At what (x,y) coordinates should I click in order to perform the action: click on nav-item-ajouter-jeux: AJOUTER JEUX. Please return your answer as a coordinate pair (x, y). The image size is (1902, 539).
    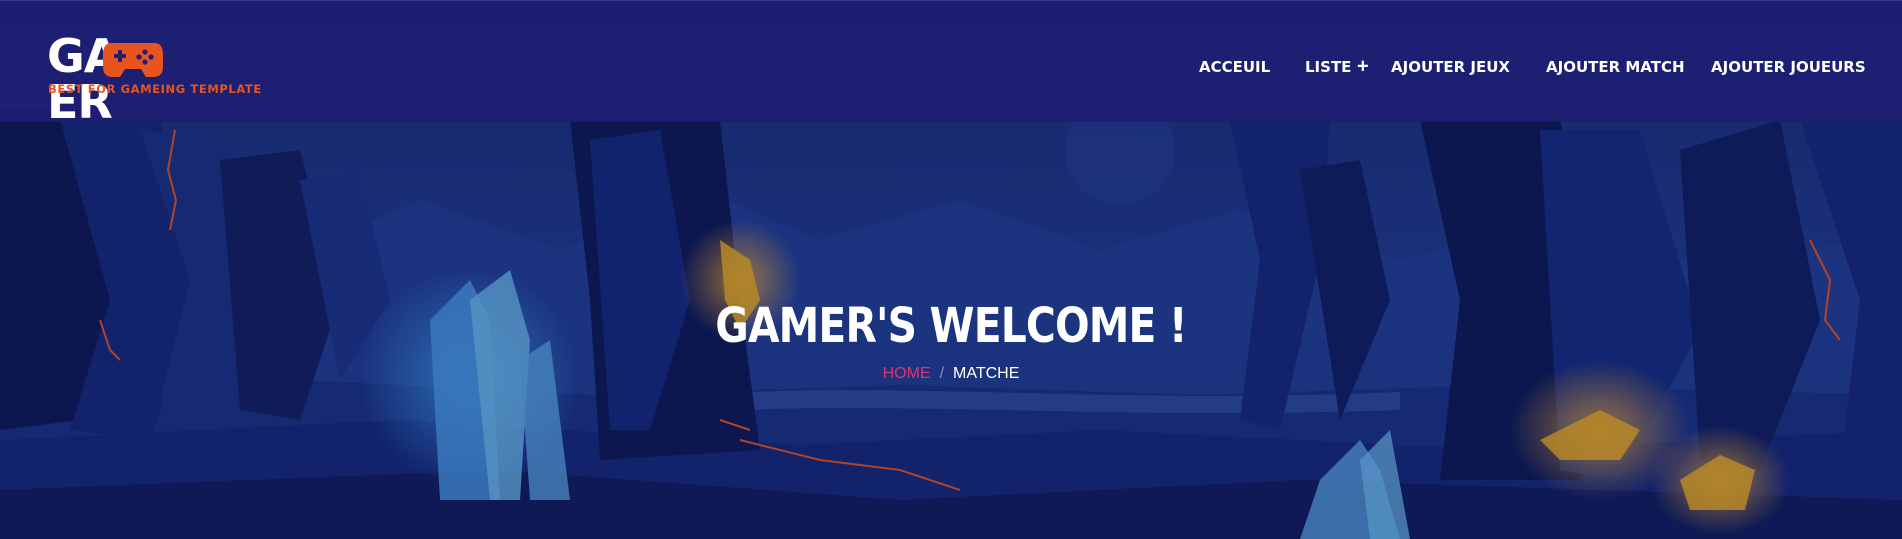
    Looking at the image, I should click on (1450, 67).